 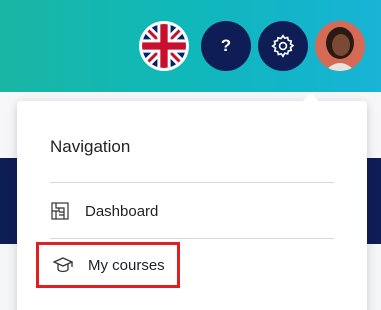 What do you see at coordinates (126, 265) in the screenshot?
I see `menu-item-label: My courses` at bounding box center [126, 265].